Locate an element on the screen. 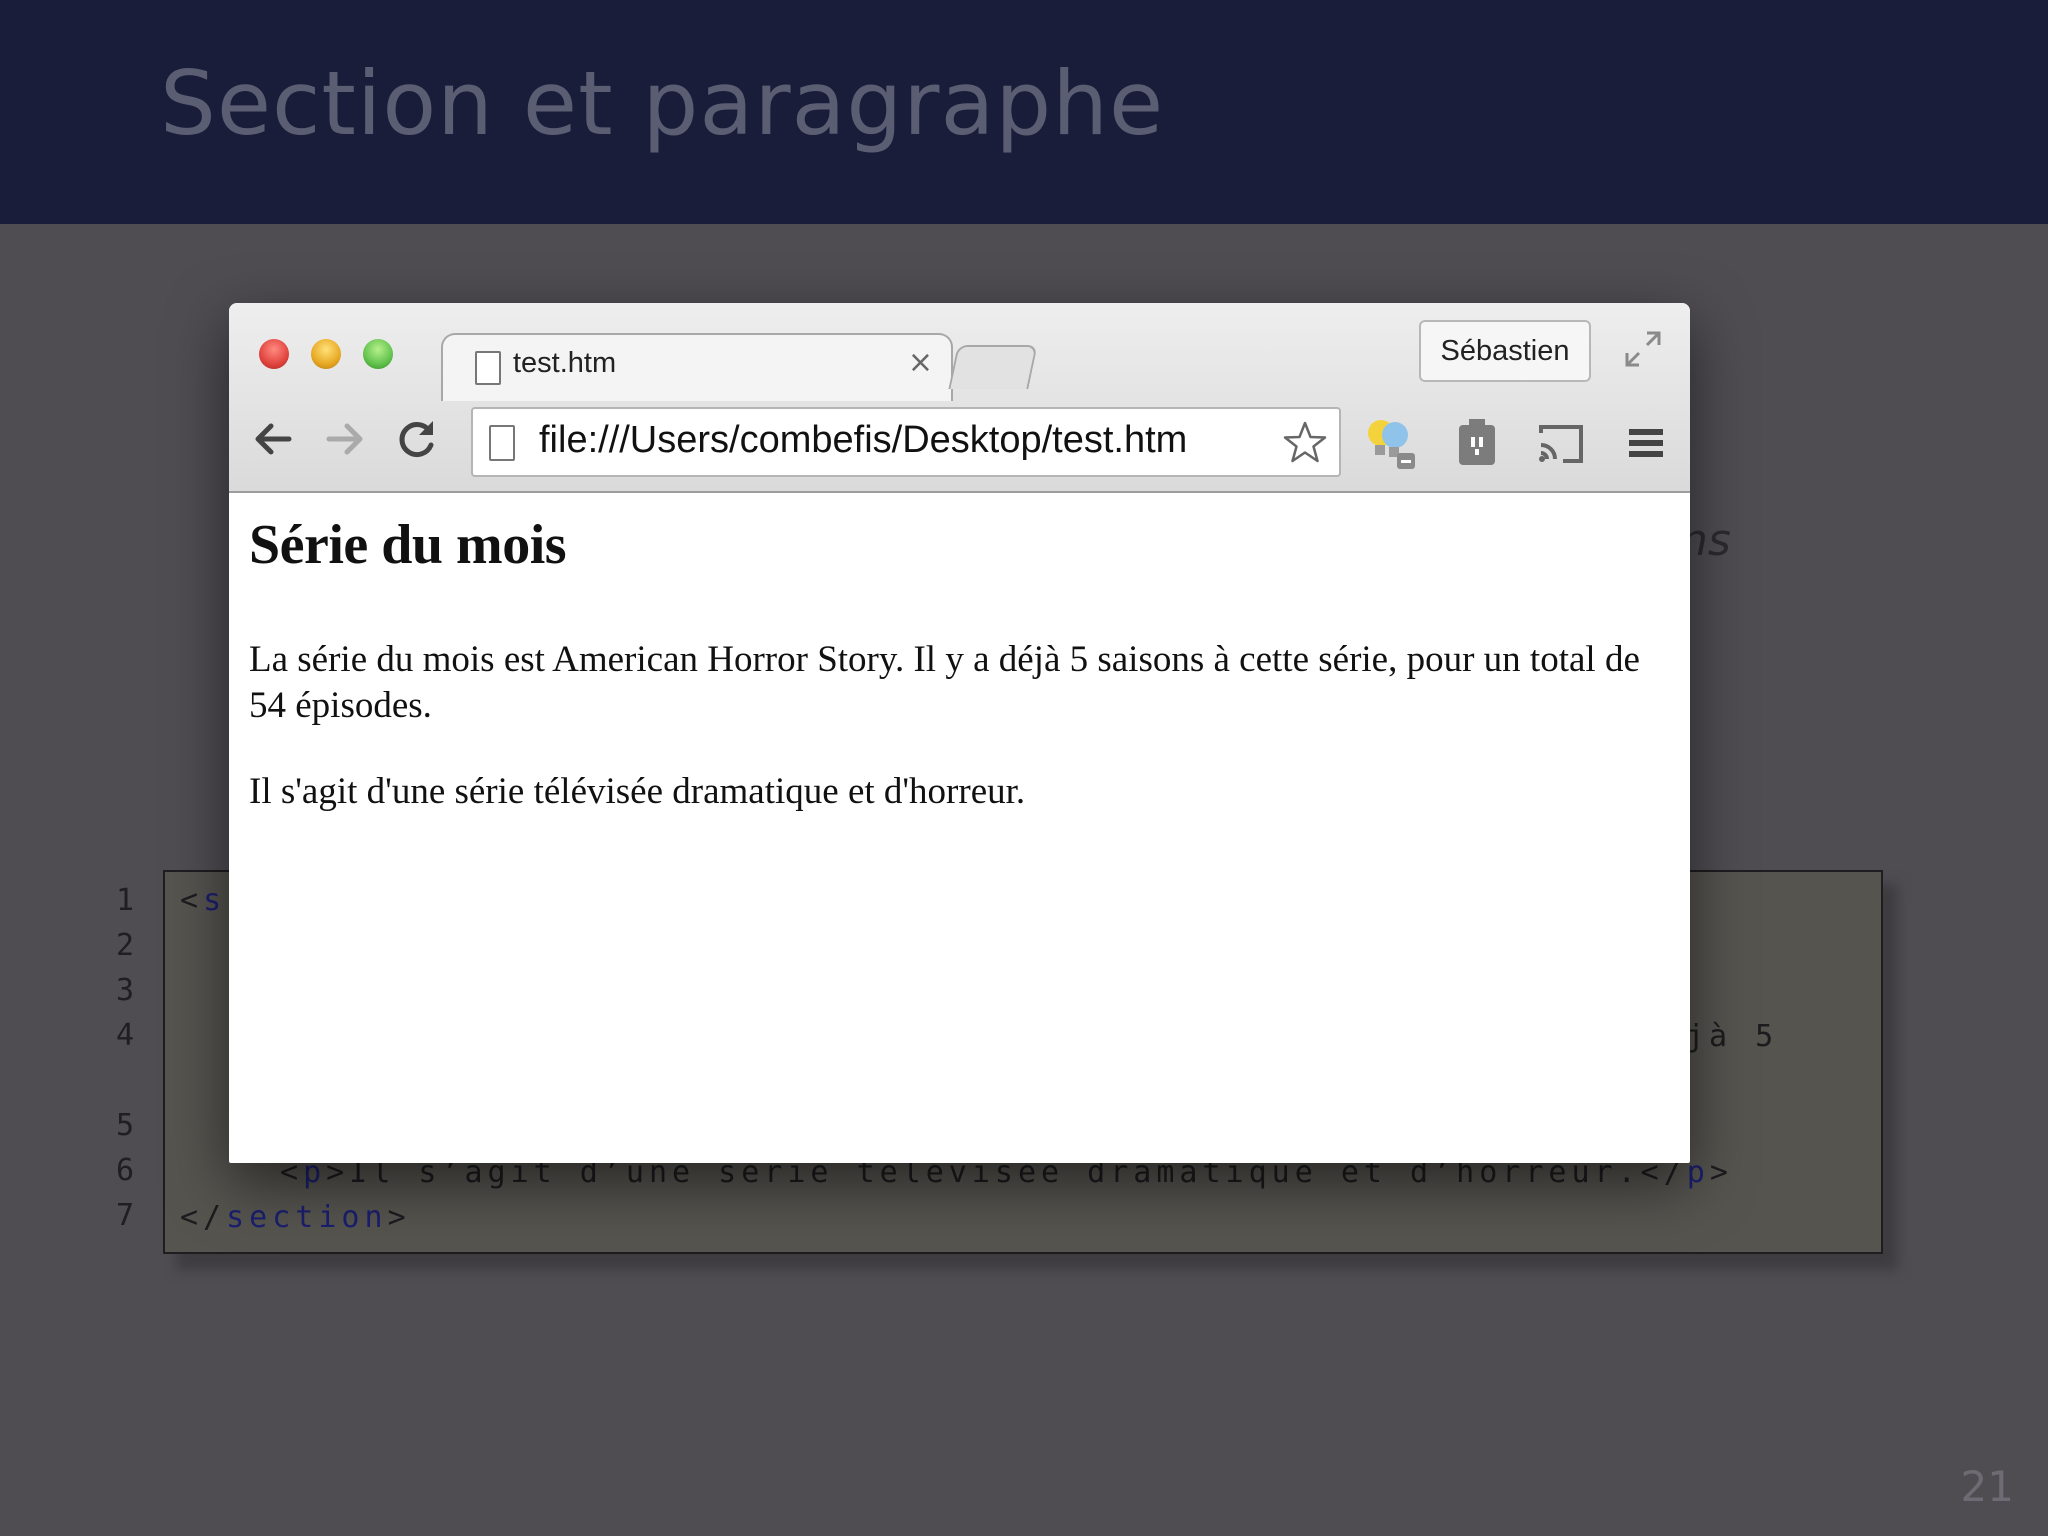 The width and height of the screenshot is (2048, 1536). fullscreen-icon is located at coordinates (1643, 349).